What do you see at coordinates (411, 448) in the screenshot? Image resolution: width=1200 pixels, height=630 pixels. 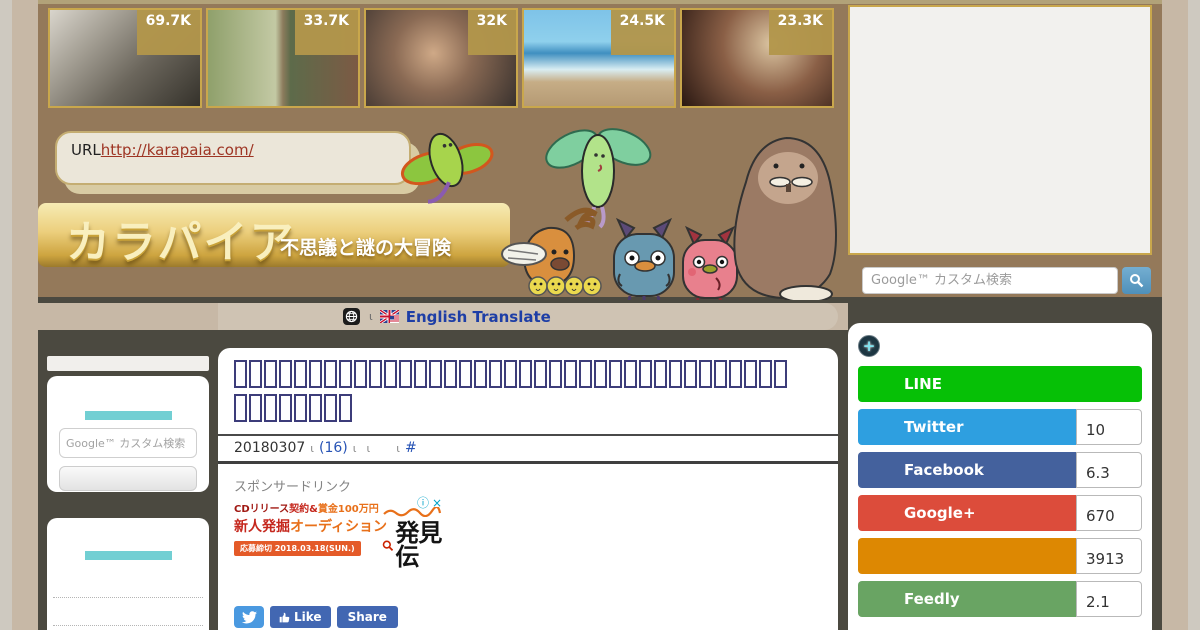 I see `permalink-hash-link: #` at bounding box center [411, 448].